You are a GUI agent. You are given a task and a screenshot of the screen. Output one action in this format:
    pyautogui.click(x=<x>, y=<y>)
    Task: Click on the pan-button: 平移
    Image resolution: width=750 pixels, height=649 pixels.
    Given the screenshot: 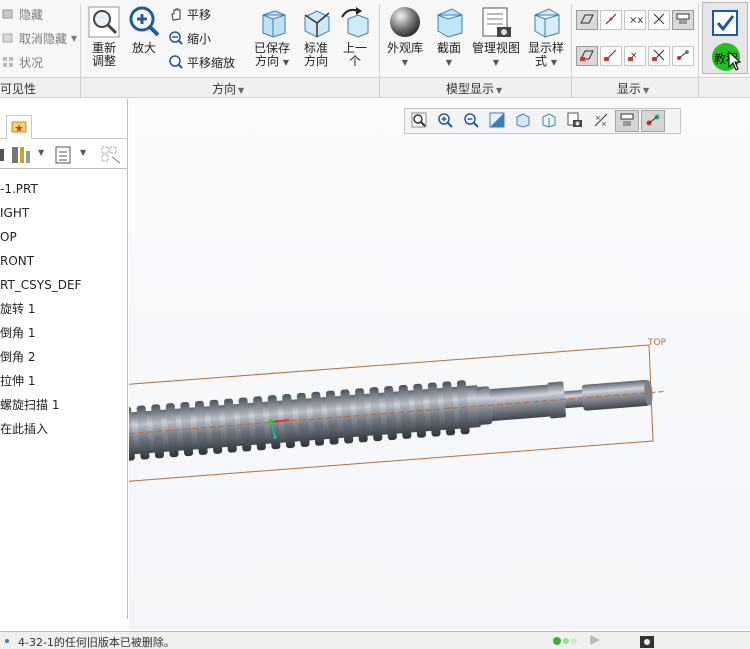 What is the action you would take?
    pyautogui.click(x=189, y=14)
    